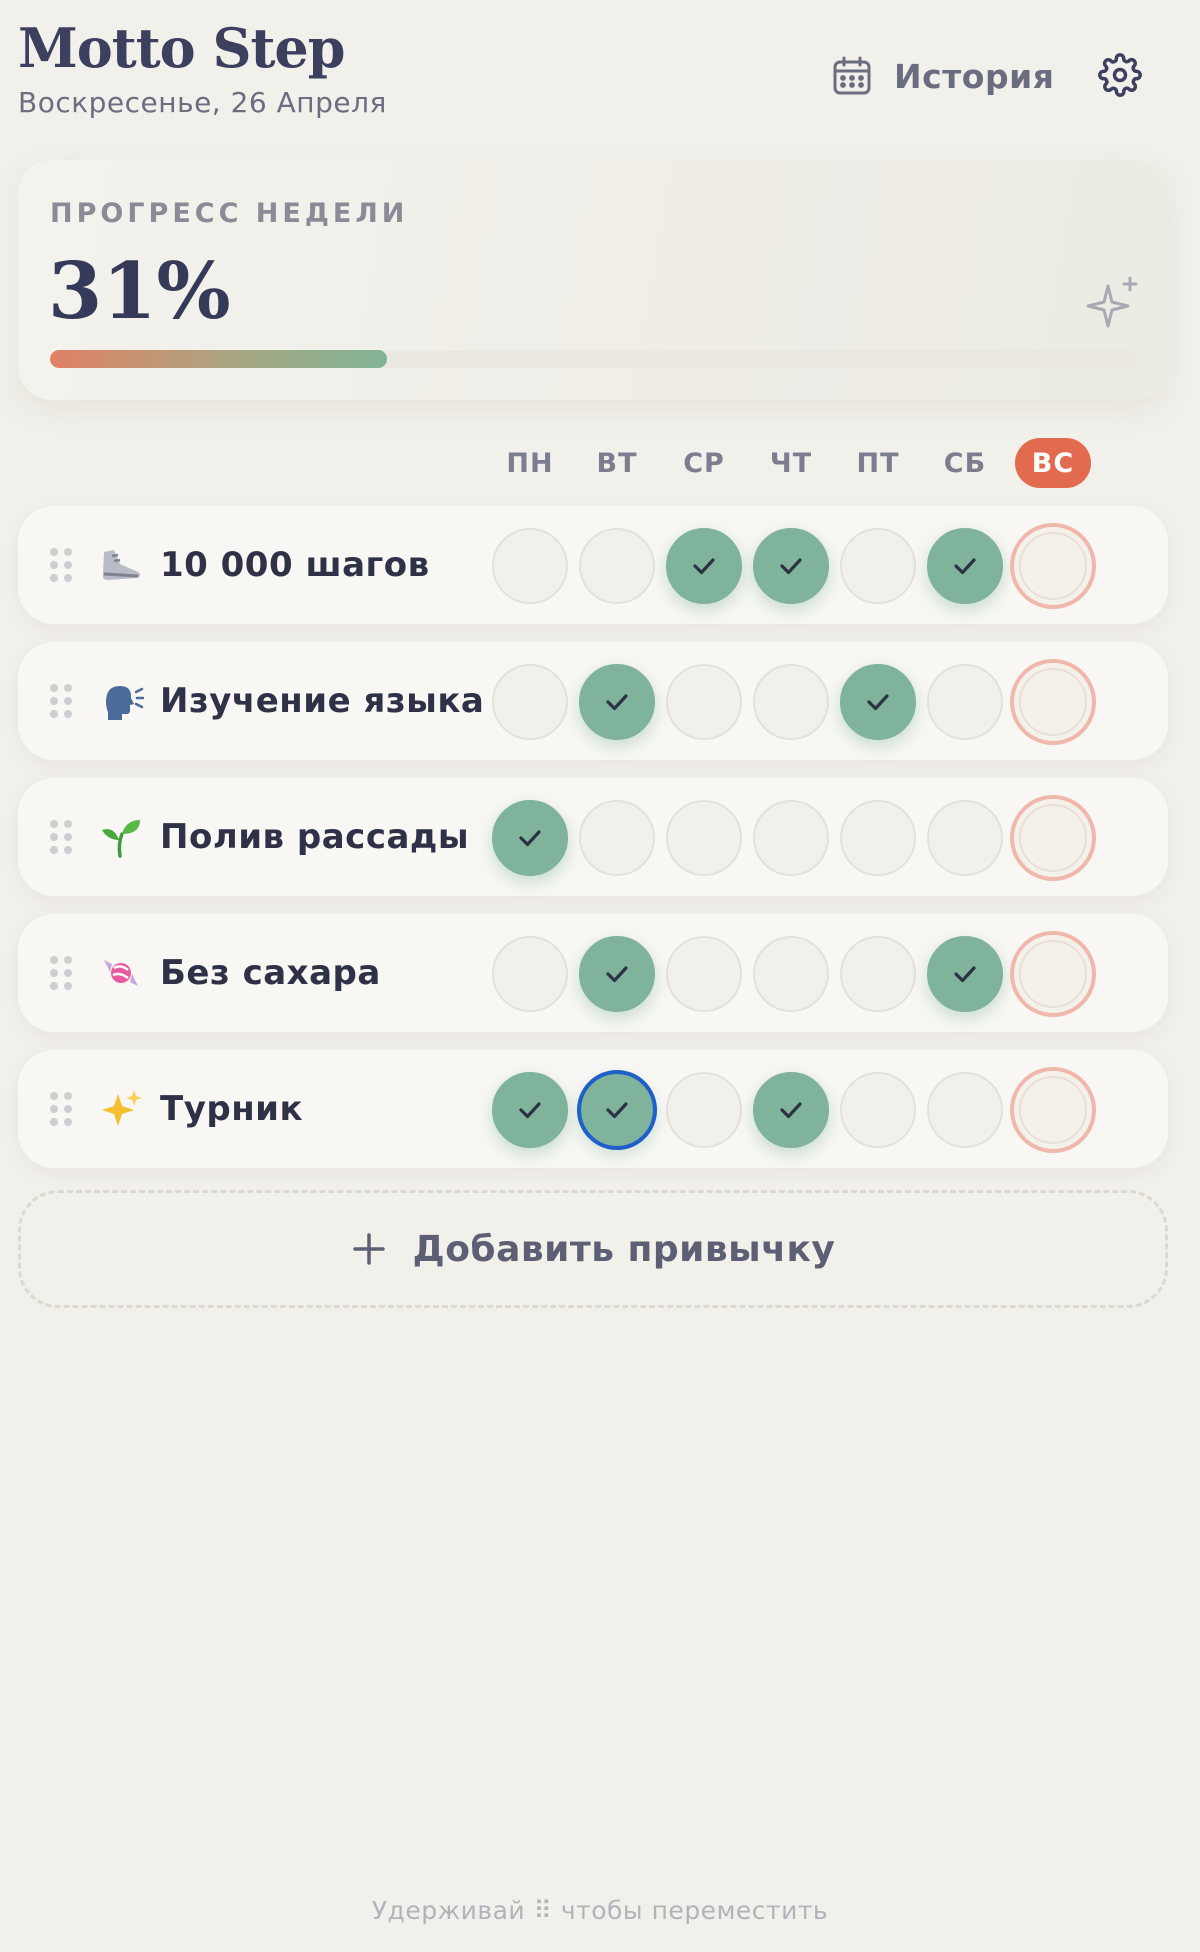 The height and width of the screenshot is (1952, 1200). Describe the element at coordinates (965, 463) in the screenshot. I see `weekday-label: СБ` at that location.